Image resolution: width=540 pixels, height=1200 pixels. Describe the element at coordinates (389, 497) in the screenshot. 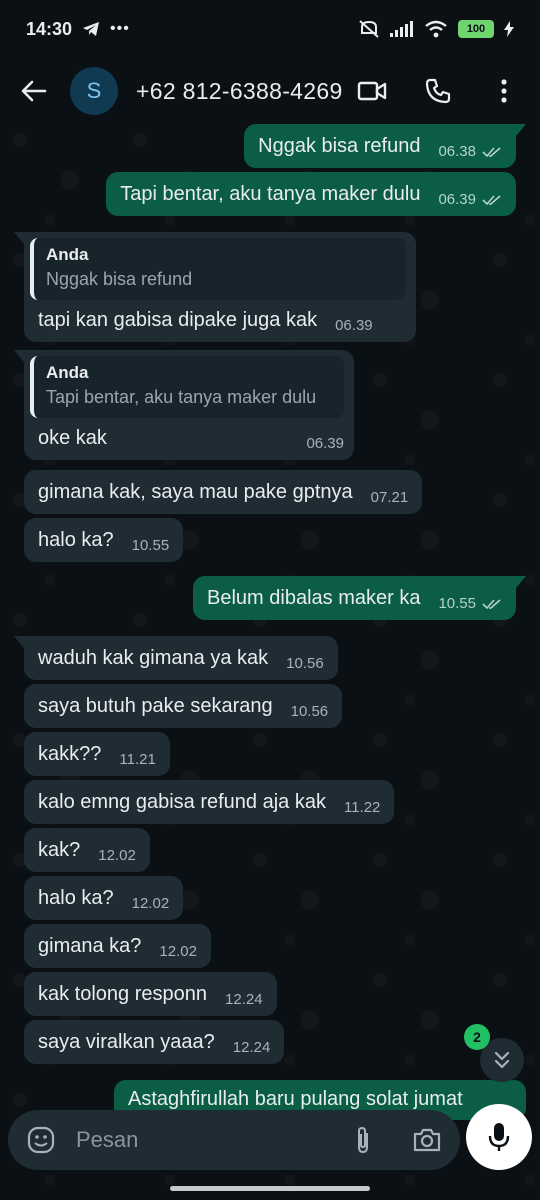

I see `message-time: 07.21` at that location.